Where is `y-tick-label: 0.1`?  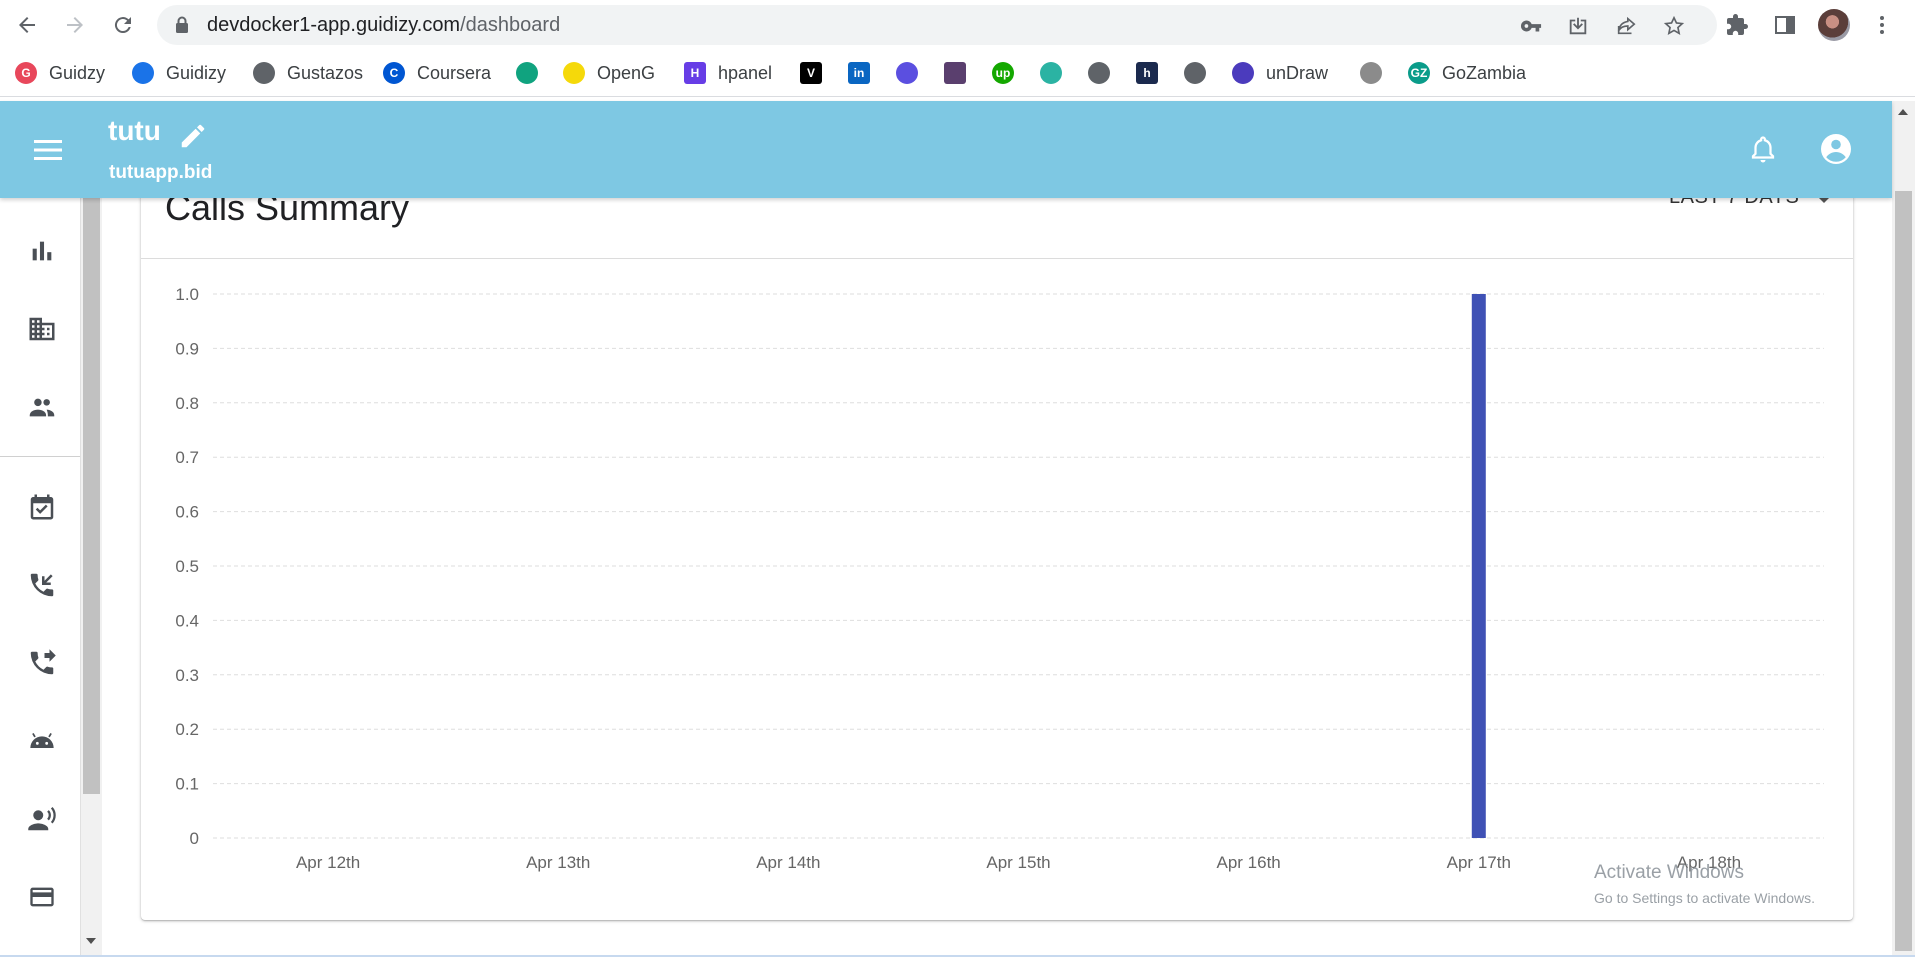
y-tick-label: 0.1 is located at coordinates (187, 784).